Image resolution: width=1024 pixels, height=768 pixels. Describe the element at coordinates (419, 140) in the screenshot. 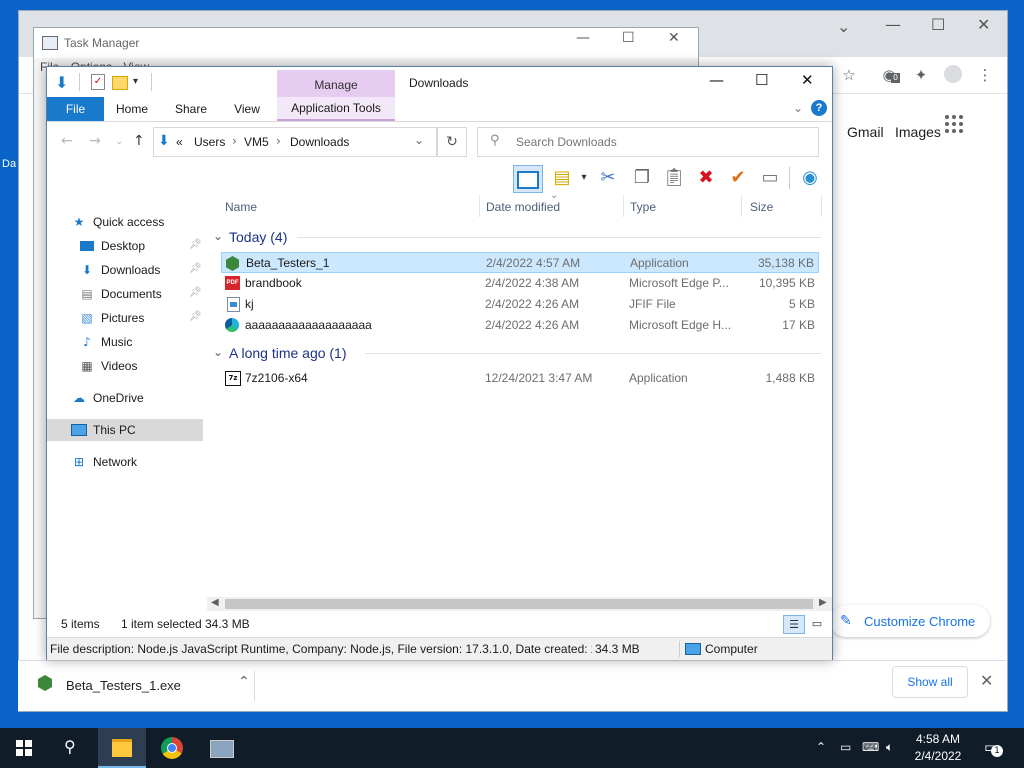

I see `address-dropdown-icon: ⌄` at that location.